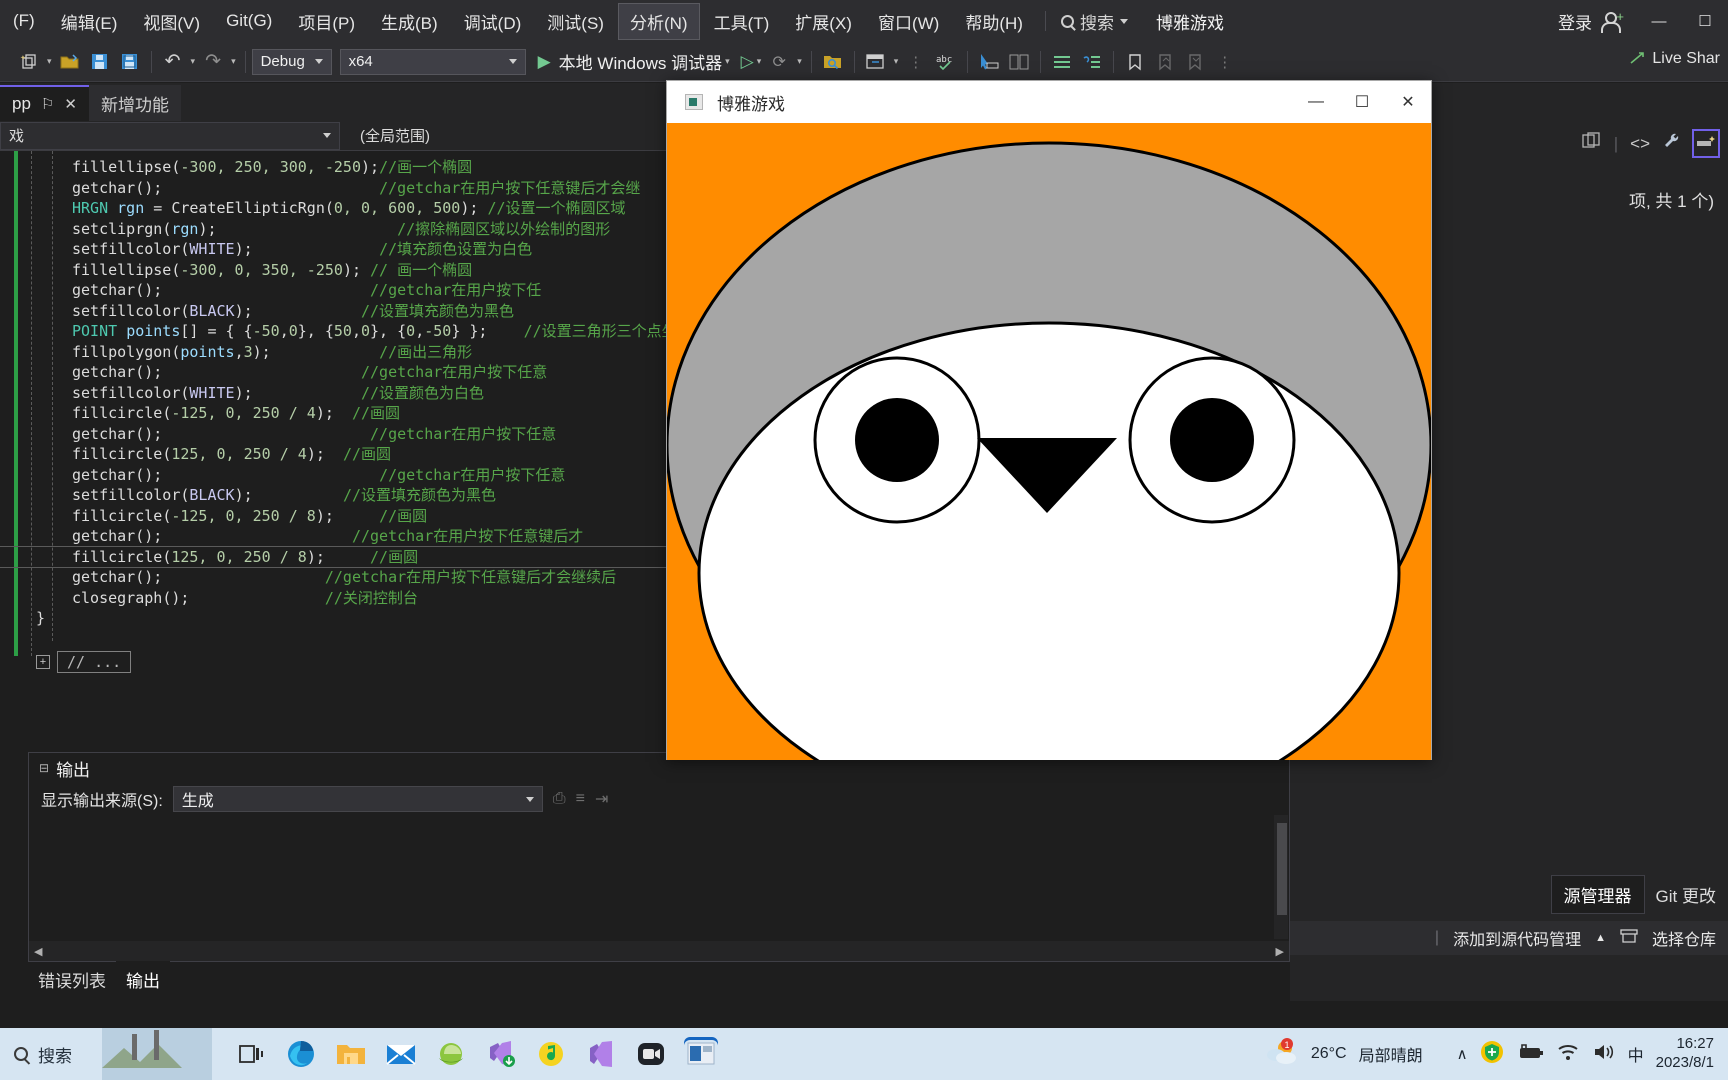 This screenshot has width=1728, height=1080. I want to click on tab-document-active: pp ⚐ ✕, so click(44, 103).